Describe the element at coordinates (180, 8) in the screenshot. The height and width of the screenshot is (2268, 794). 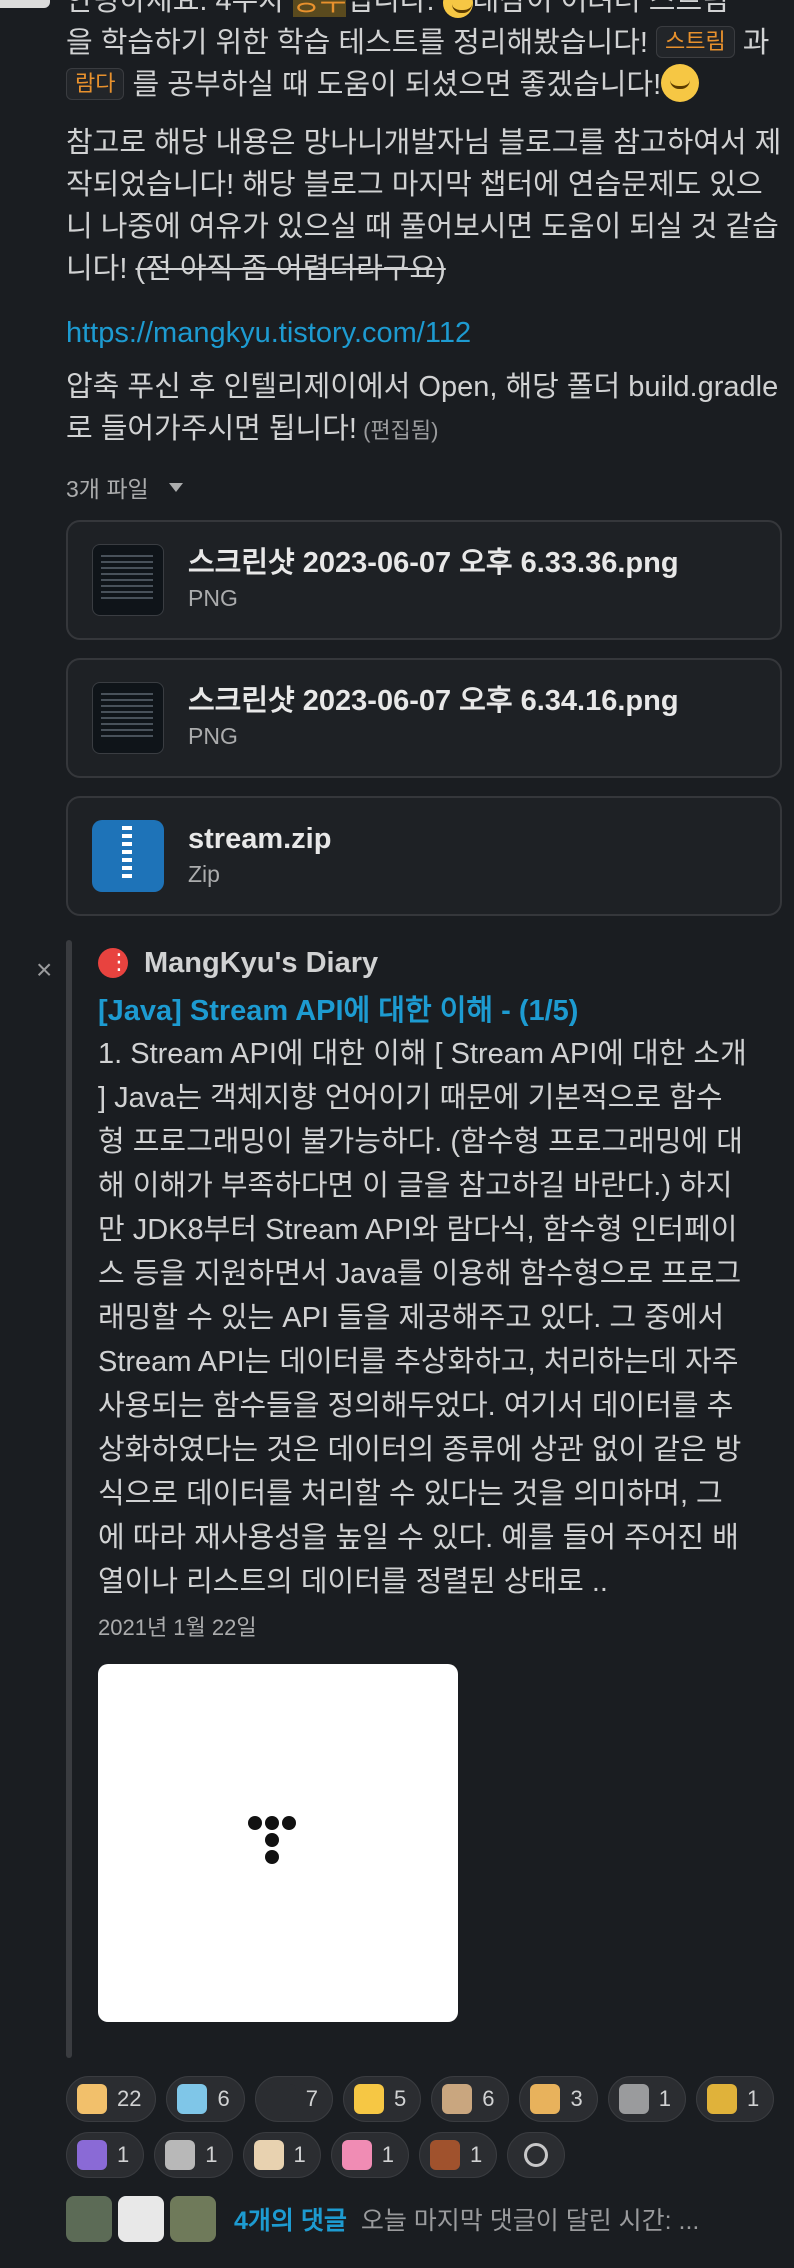
I see `message-text: 안녕하세요. 4주차` at that location.